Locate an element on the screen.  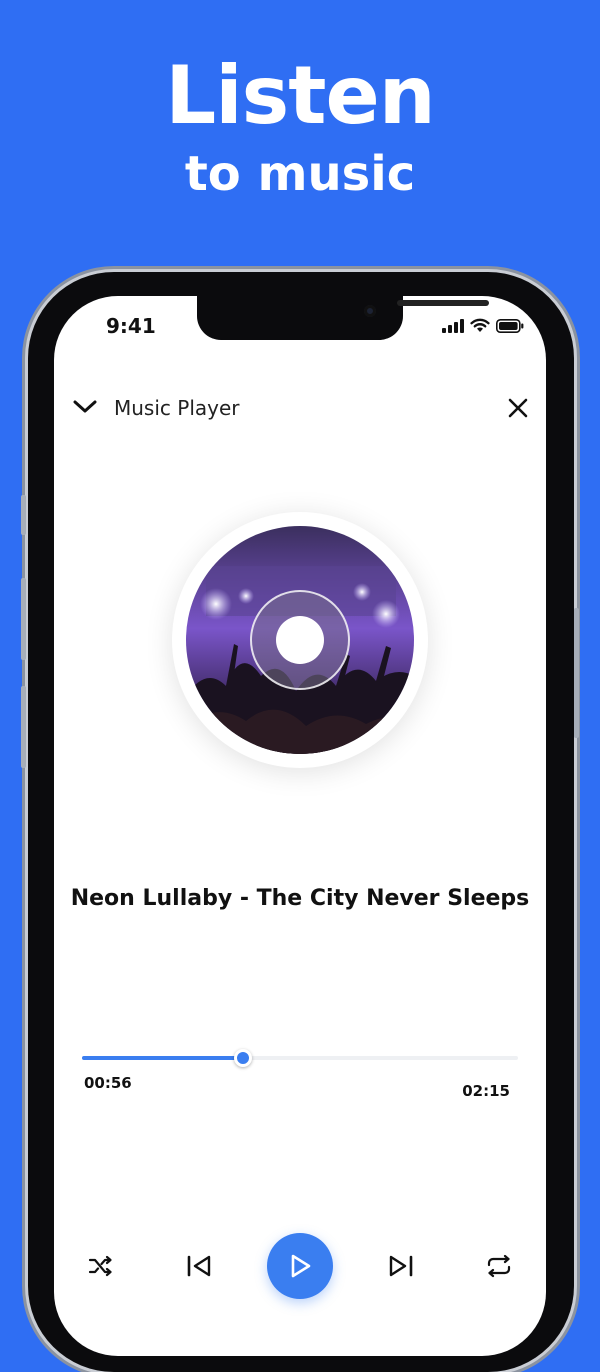
progress-thumb is located at coordinates (243, 1058).